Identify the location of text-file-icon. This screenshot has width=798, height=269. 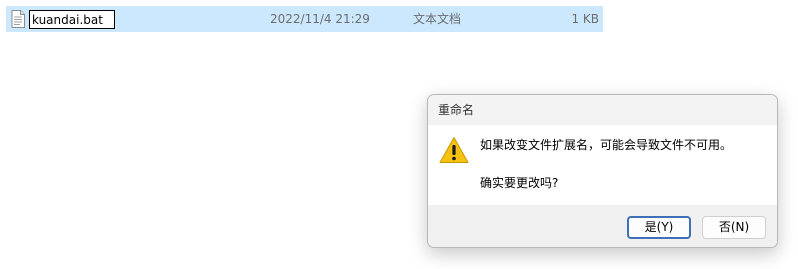
(18, 19).